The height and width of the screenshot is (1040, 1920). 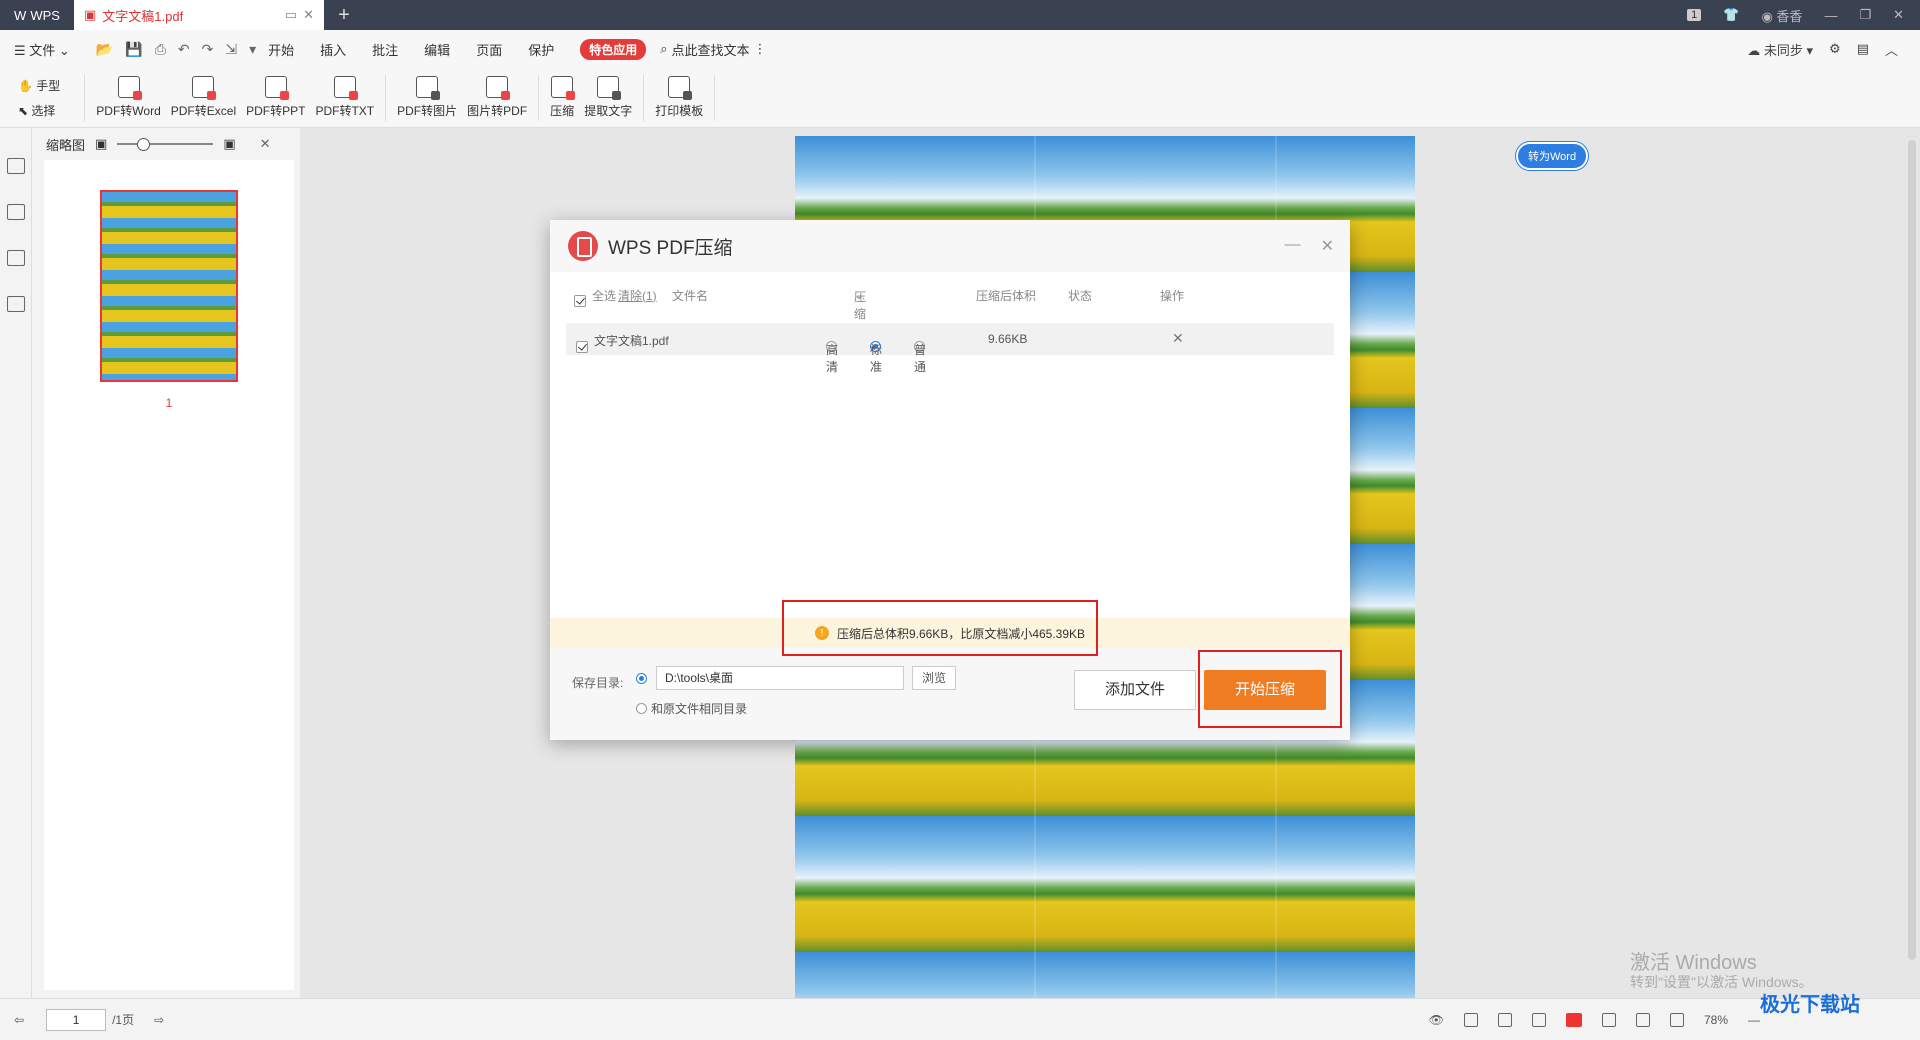 I want to click on pdf-to-ppt-button: PDF转PPT, so click(x=275, y=98).